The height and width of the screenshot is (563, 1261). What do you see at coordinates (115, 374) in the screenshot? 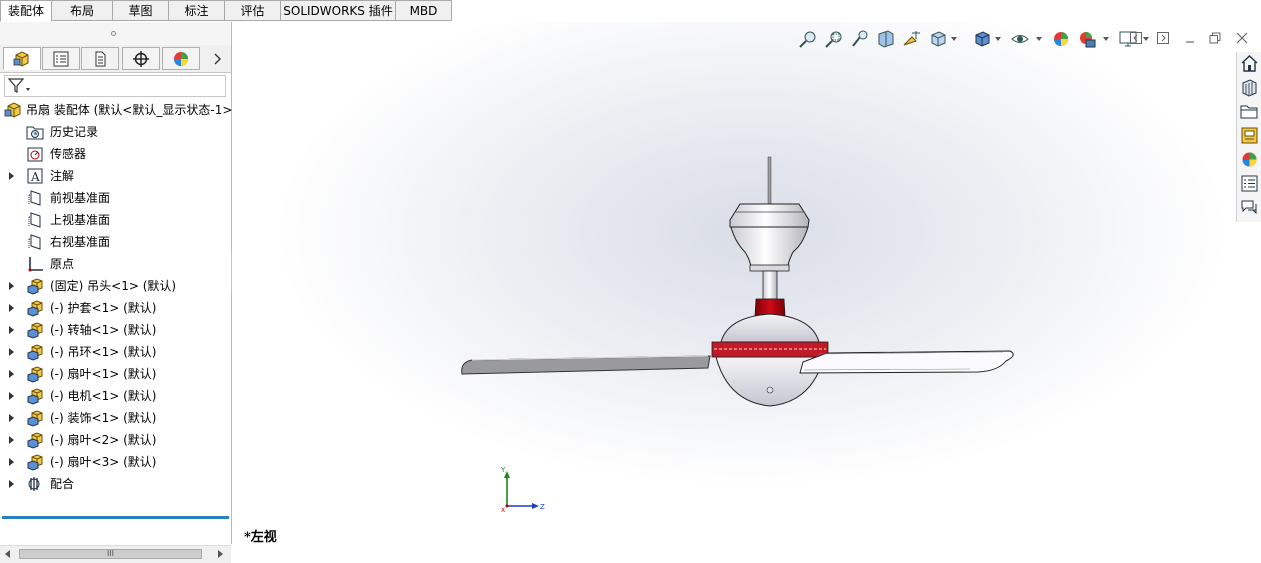
I see `tree-item: (-) 扇叶<1> (默认)` at bounding box center [115, 374].